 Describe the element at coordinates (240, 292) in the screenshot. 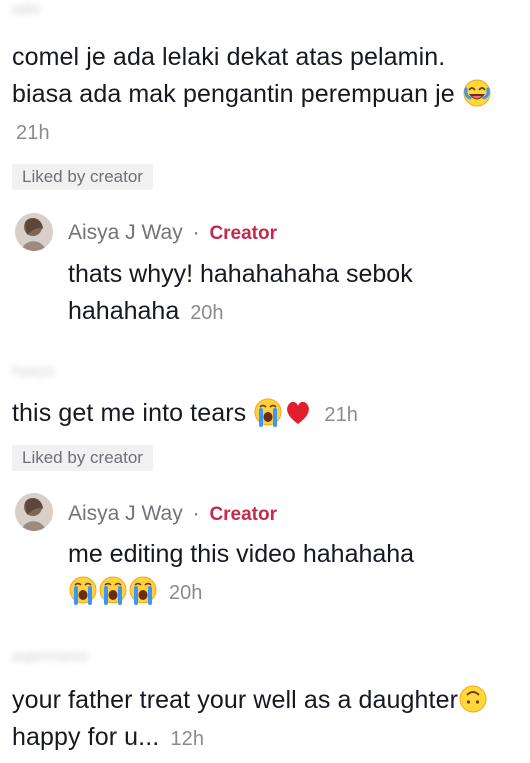

I see `reply-body: thats whyy! hahahahaha sebok hahahaha` at that location.